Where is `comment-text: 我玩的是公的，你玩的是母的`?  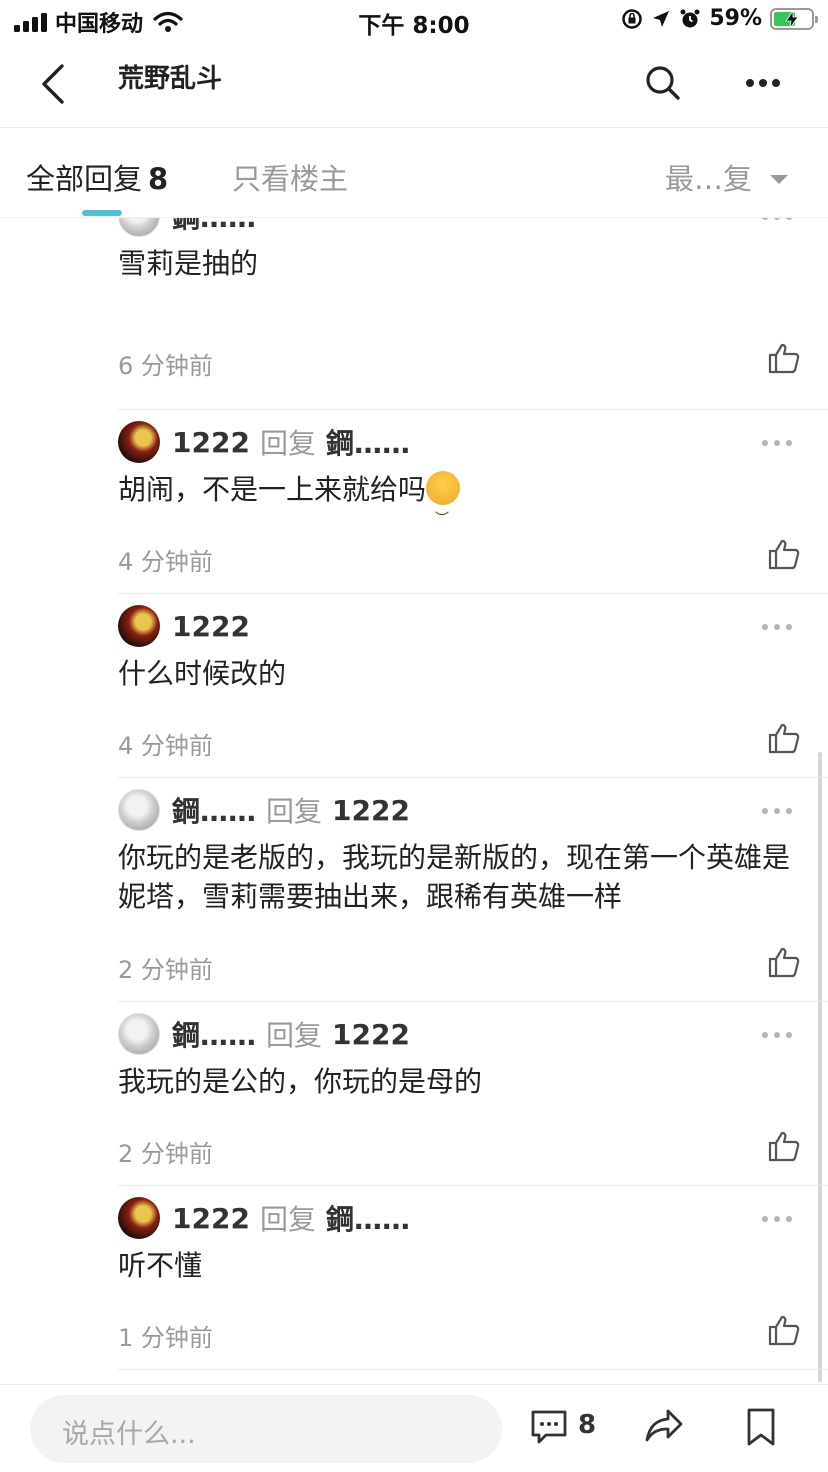 comment-text: 我玩的是公的，你玩的是母的 is located at coordinates (458, 1081).